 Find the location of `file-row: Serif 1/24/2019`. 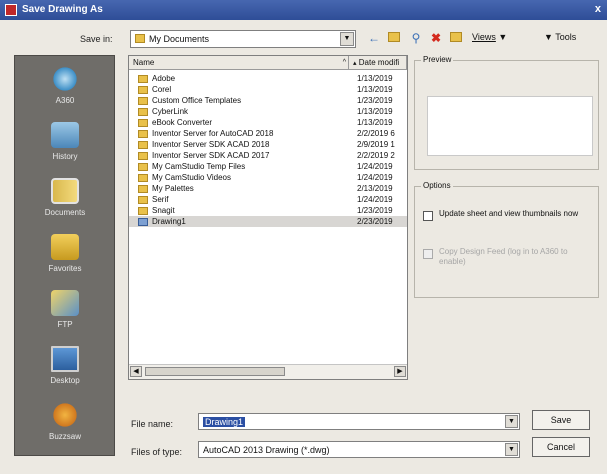

file-row: Serif 1/24/2019 is located at coordinates (268, 199).